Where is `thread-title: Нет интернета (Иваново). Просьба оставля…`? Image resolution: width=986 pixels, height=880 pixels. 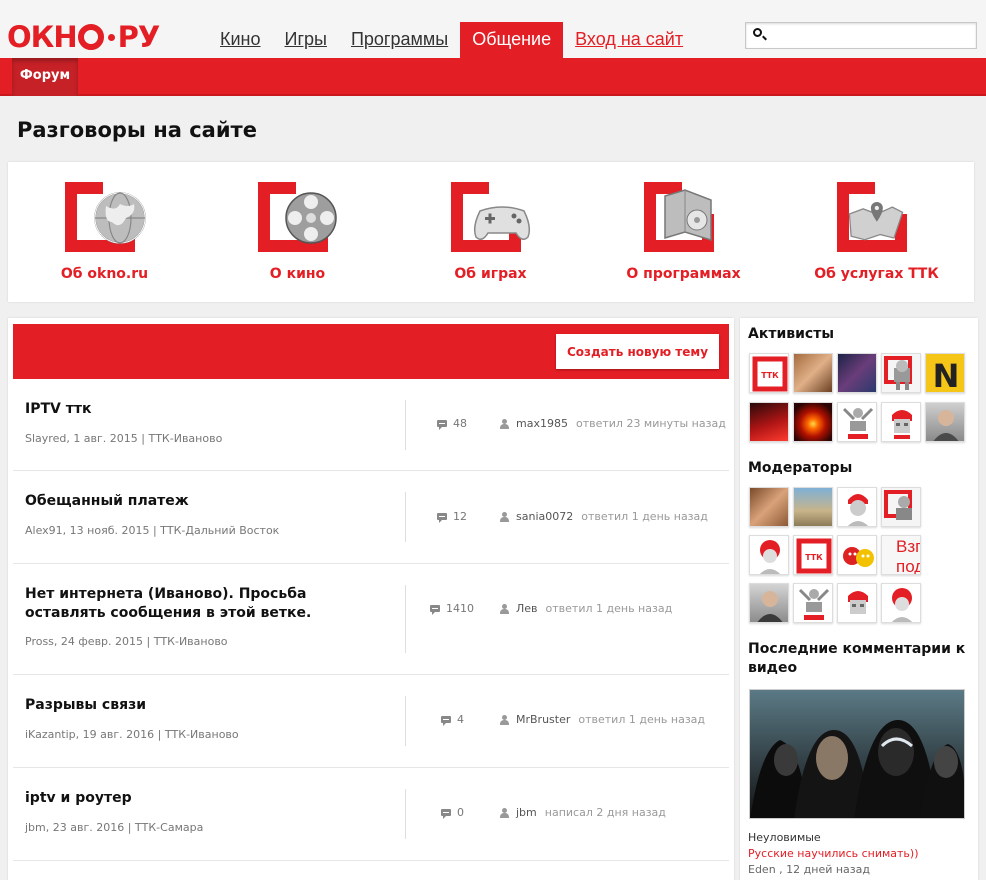 thread-title: Нет интернета (Иваново). Просьба оставля… is located at coordinates (205, 604).